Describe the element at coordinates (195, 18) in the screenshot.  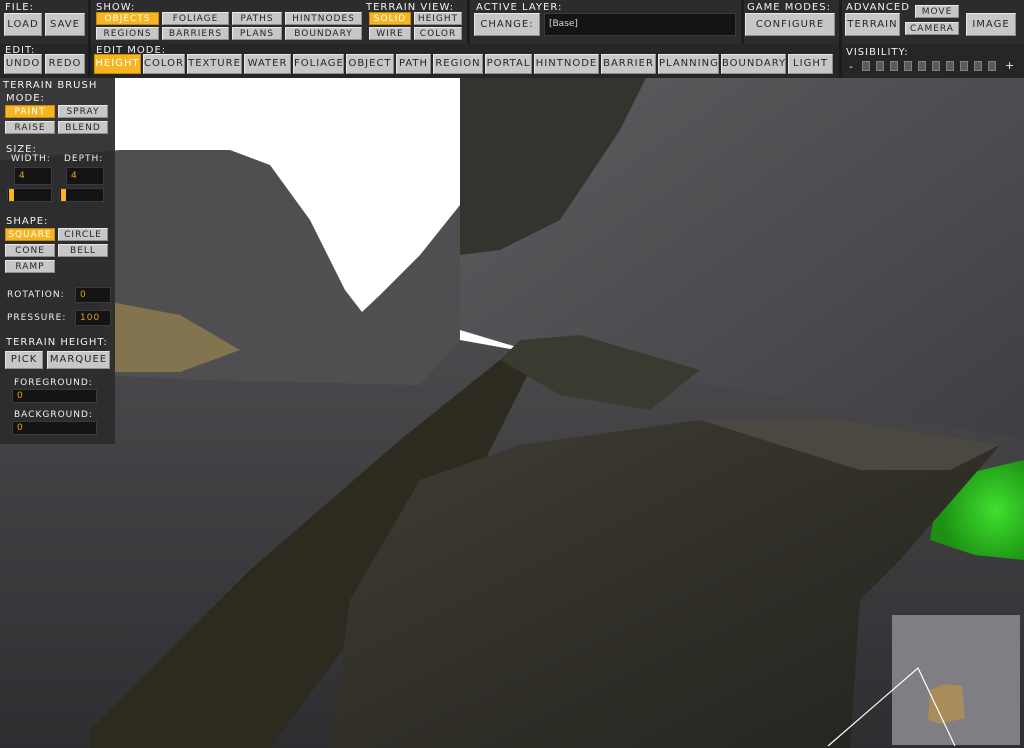
I see `show-foliage-button: Foliage` at that location.